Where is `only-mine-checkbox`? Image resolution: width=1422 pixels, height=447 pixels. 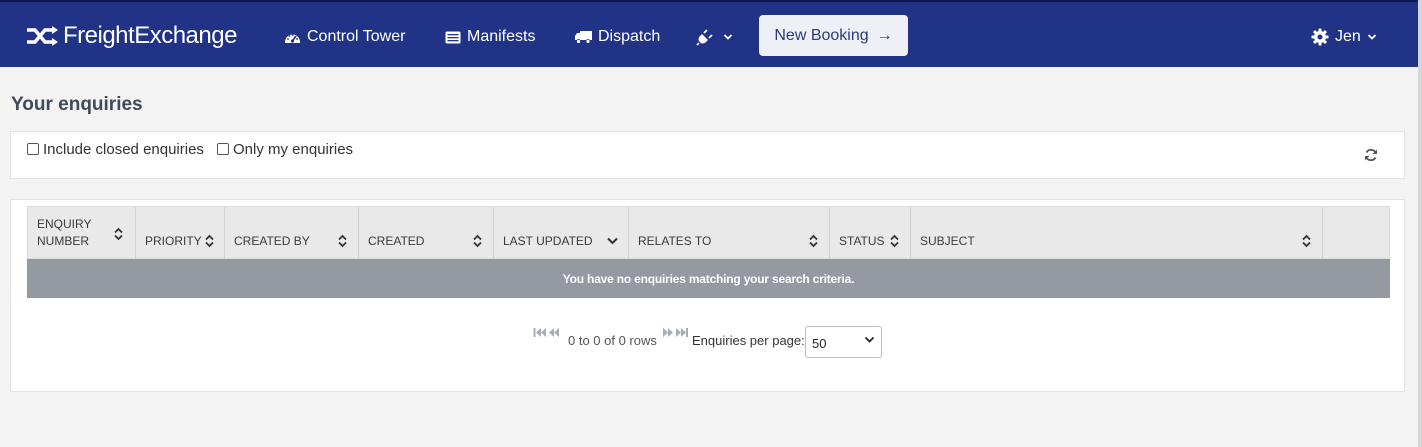 only-mine-checkbox is located at coordinates (223, 149).